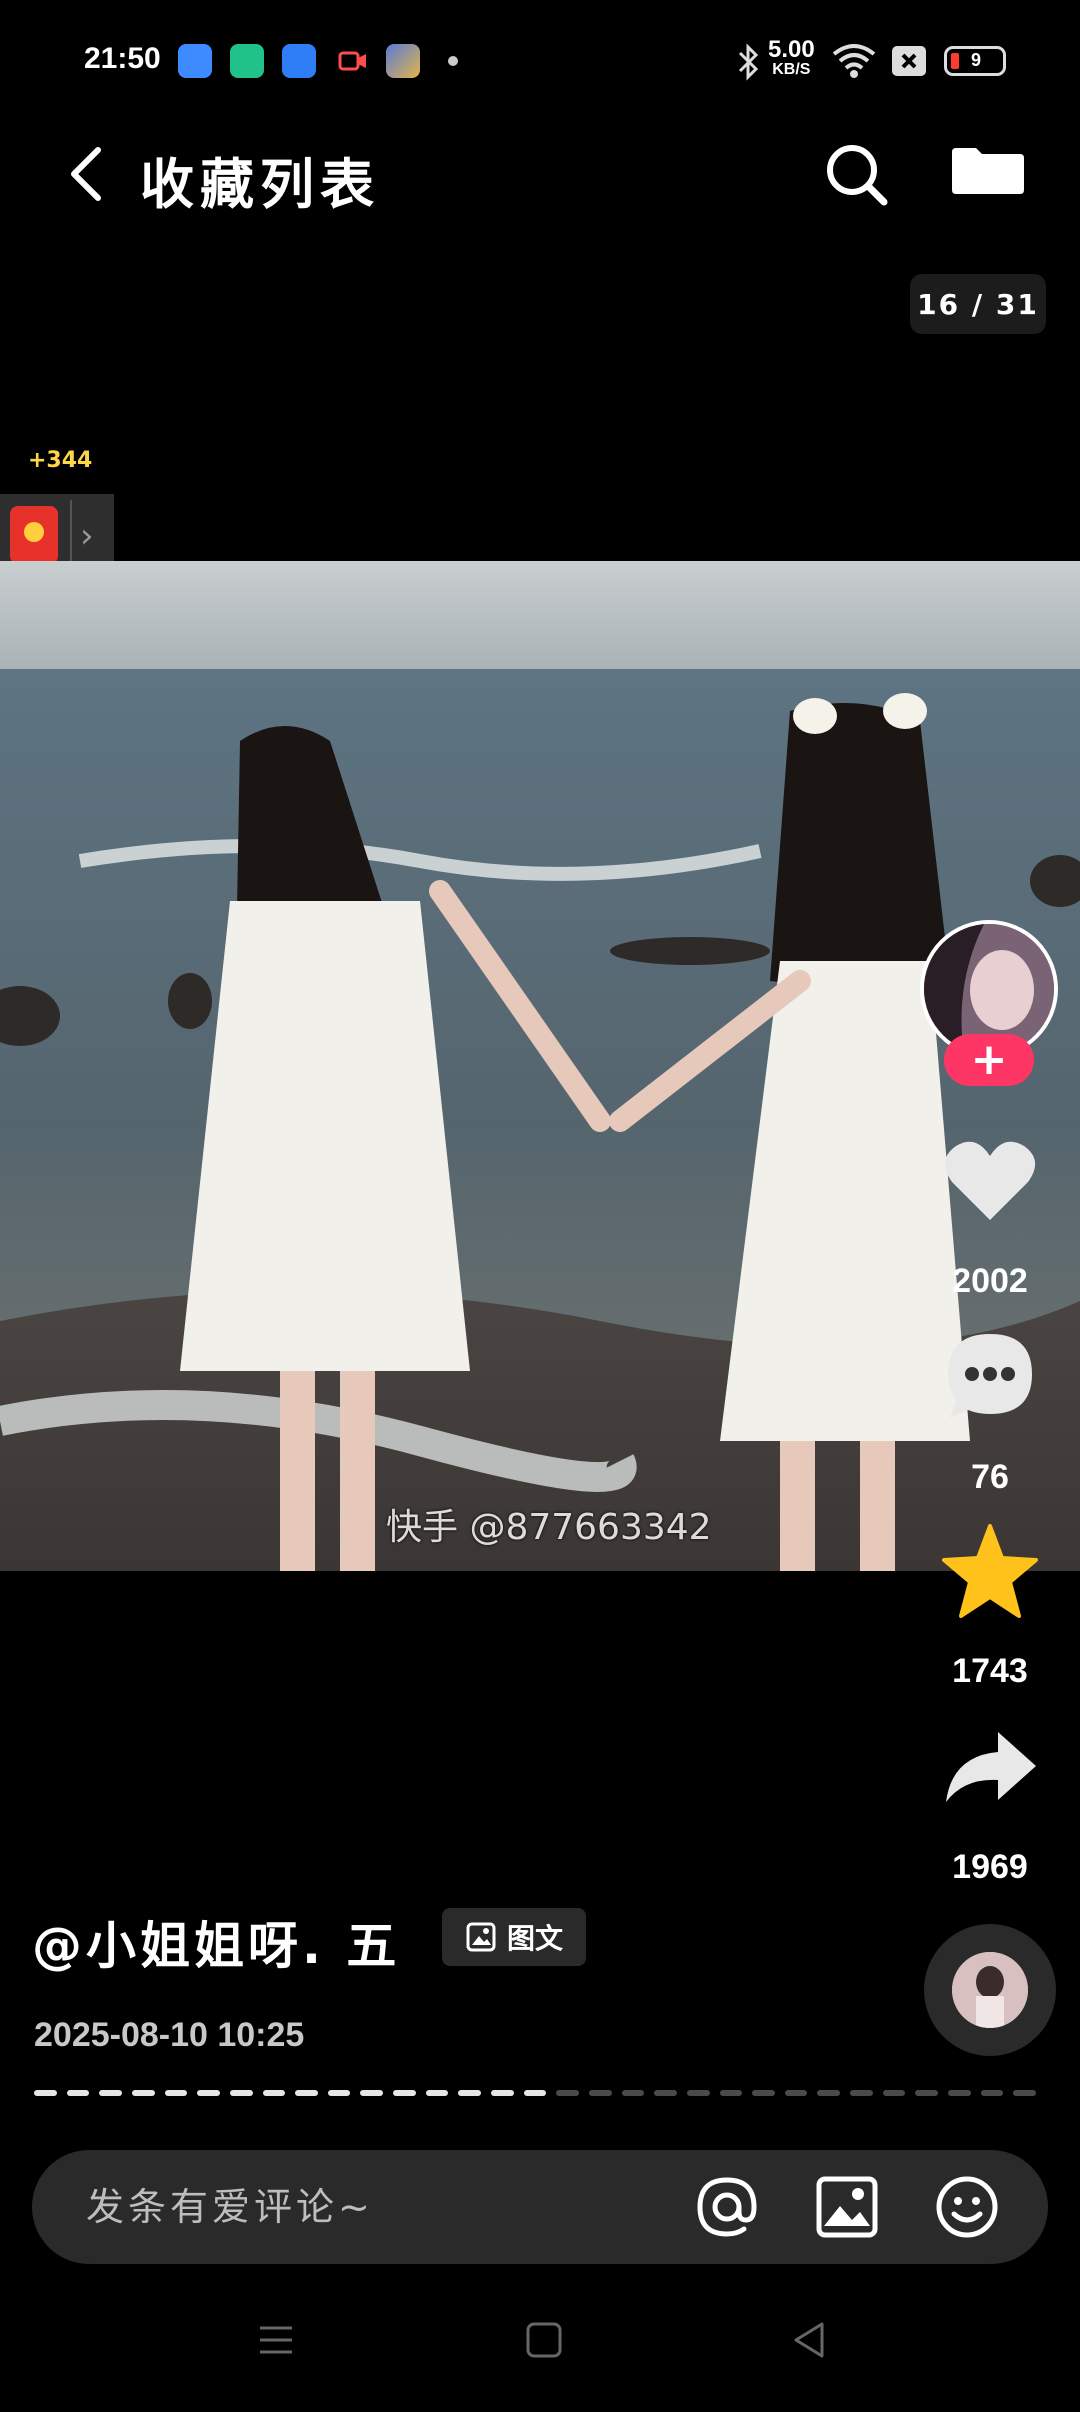 The width and height of the screenshot is (1080, 2412). I want to click on share-button, so click(990, 1768).